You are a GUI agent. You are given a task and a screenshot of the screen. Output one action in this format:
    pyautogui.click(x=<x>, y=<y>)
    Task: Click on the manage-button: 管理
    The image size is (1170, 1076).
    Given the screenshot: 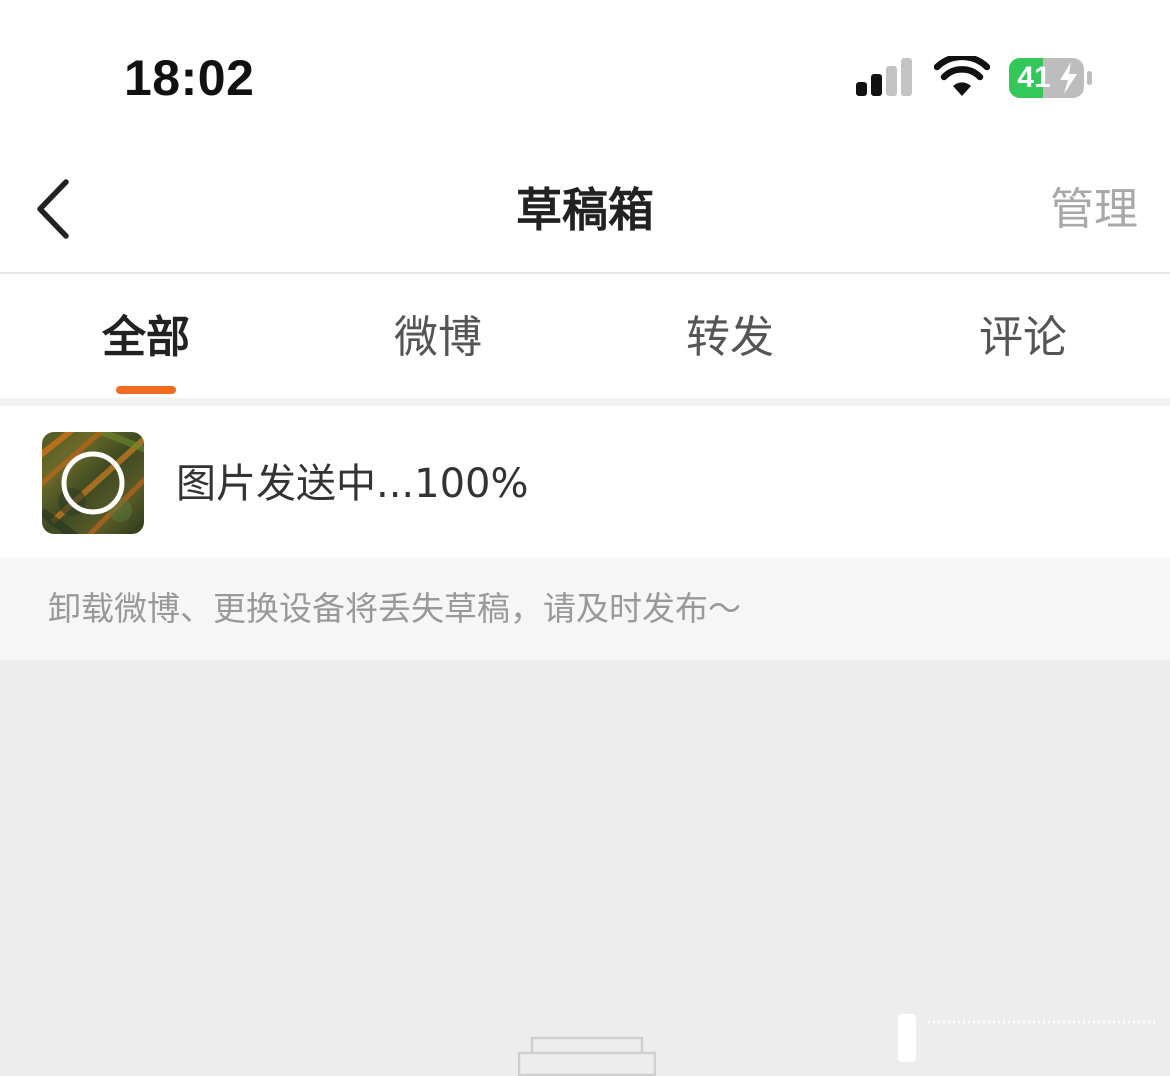 What is the action you would take?
    pyautogui.click(x=1094, y=210)
    